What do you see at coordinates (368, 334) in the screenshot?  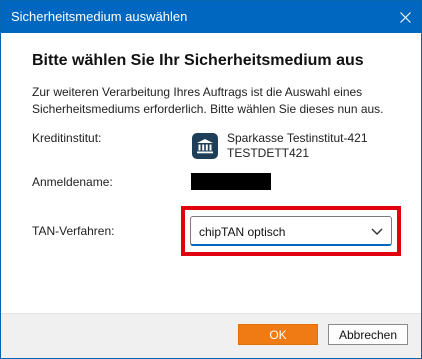 I see `cancel-button: Abbrechen` at bounding box center [368, 334].